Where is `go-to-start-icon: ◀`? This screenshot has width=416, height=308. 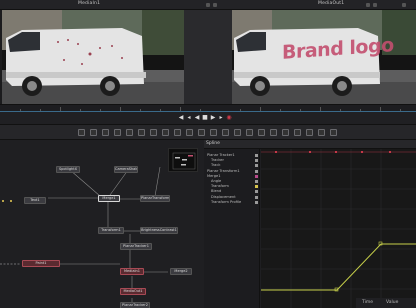 go-to-start-icon: ◀ is located at coordinates (181, 118).